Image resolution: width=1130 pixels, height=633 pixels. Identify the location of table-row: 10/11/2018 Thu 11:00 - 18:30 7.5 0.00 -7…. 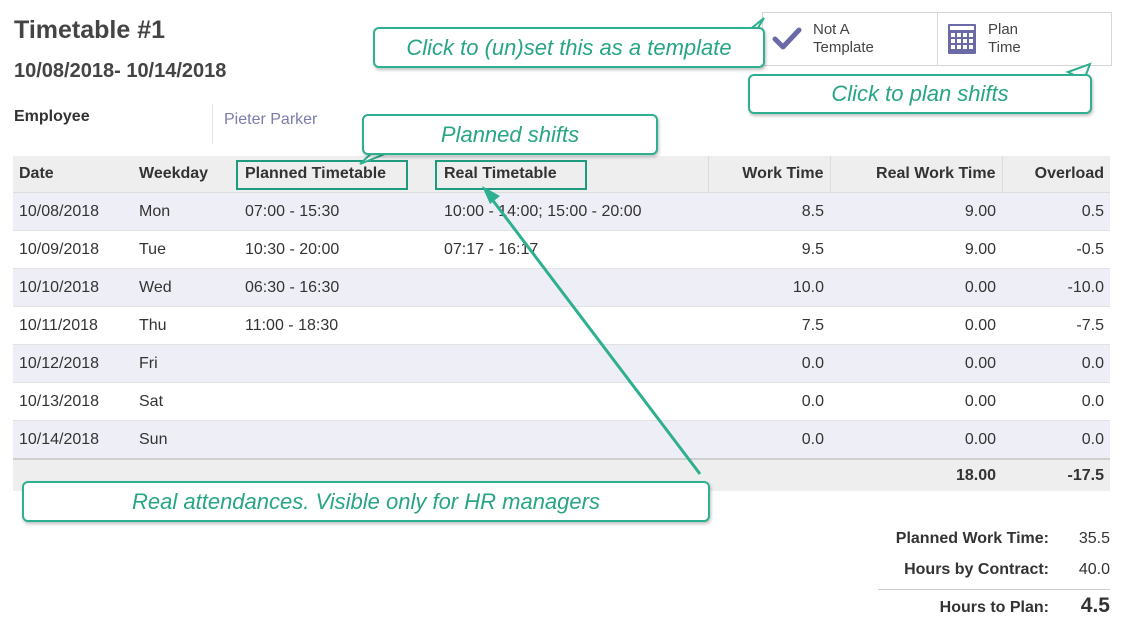
(561, 325).